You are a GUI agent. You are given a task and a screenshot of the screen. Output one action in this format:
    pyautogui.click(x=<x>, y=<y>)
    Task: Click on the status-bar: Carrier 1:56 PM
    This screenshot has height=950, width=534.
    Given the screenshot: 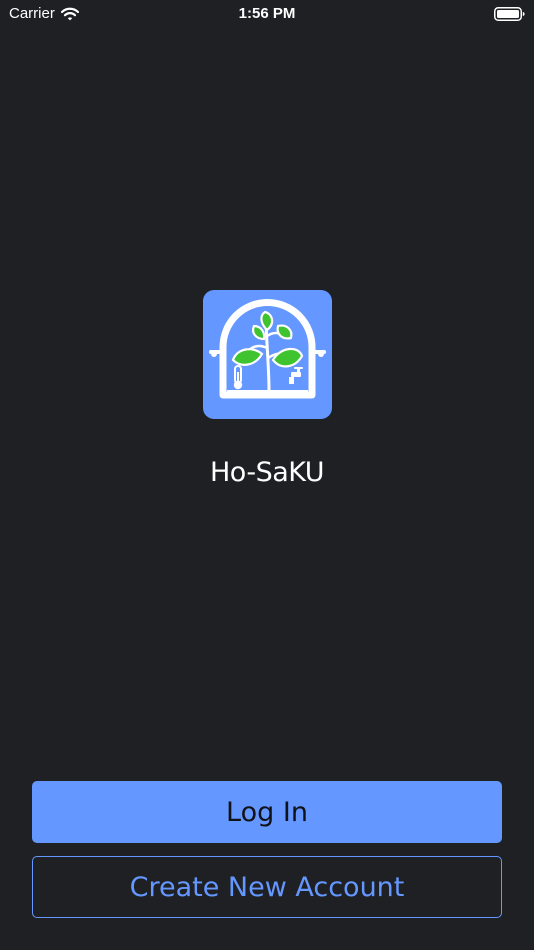 What is the action you would take?
    pyautogui.click(x=267, y=14)
    